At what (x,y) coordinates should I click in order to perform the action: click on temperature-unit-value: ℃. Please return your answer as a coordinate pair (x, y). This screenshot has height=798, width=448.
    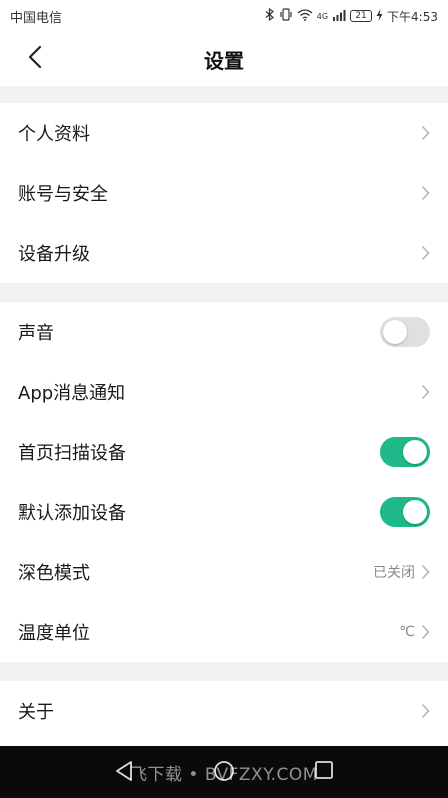
    Looking at the image, I should click on (407, 632).